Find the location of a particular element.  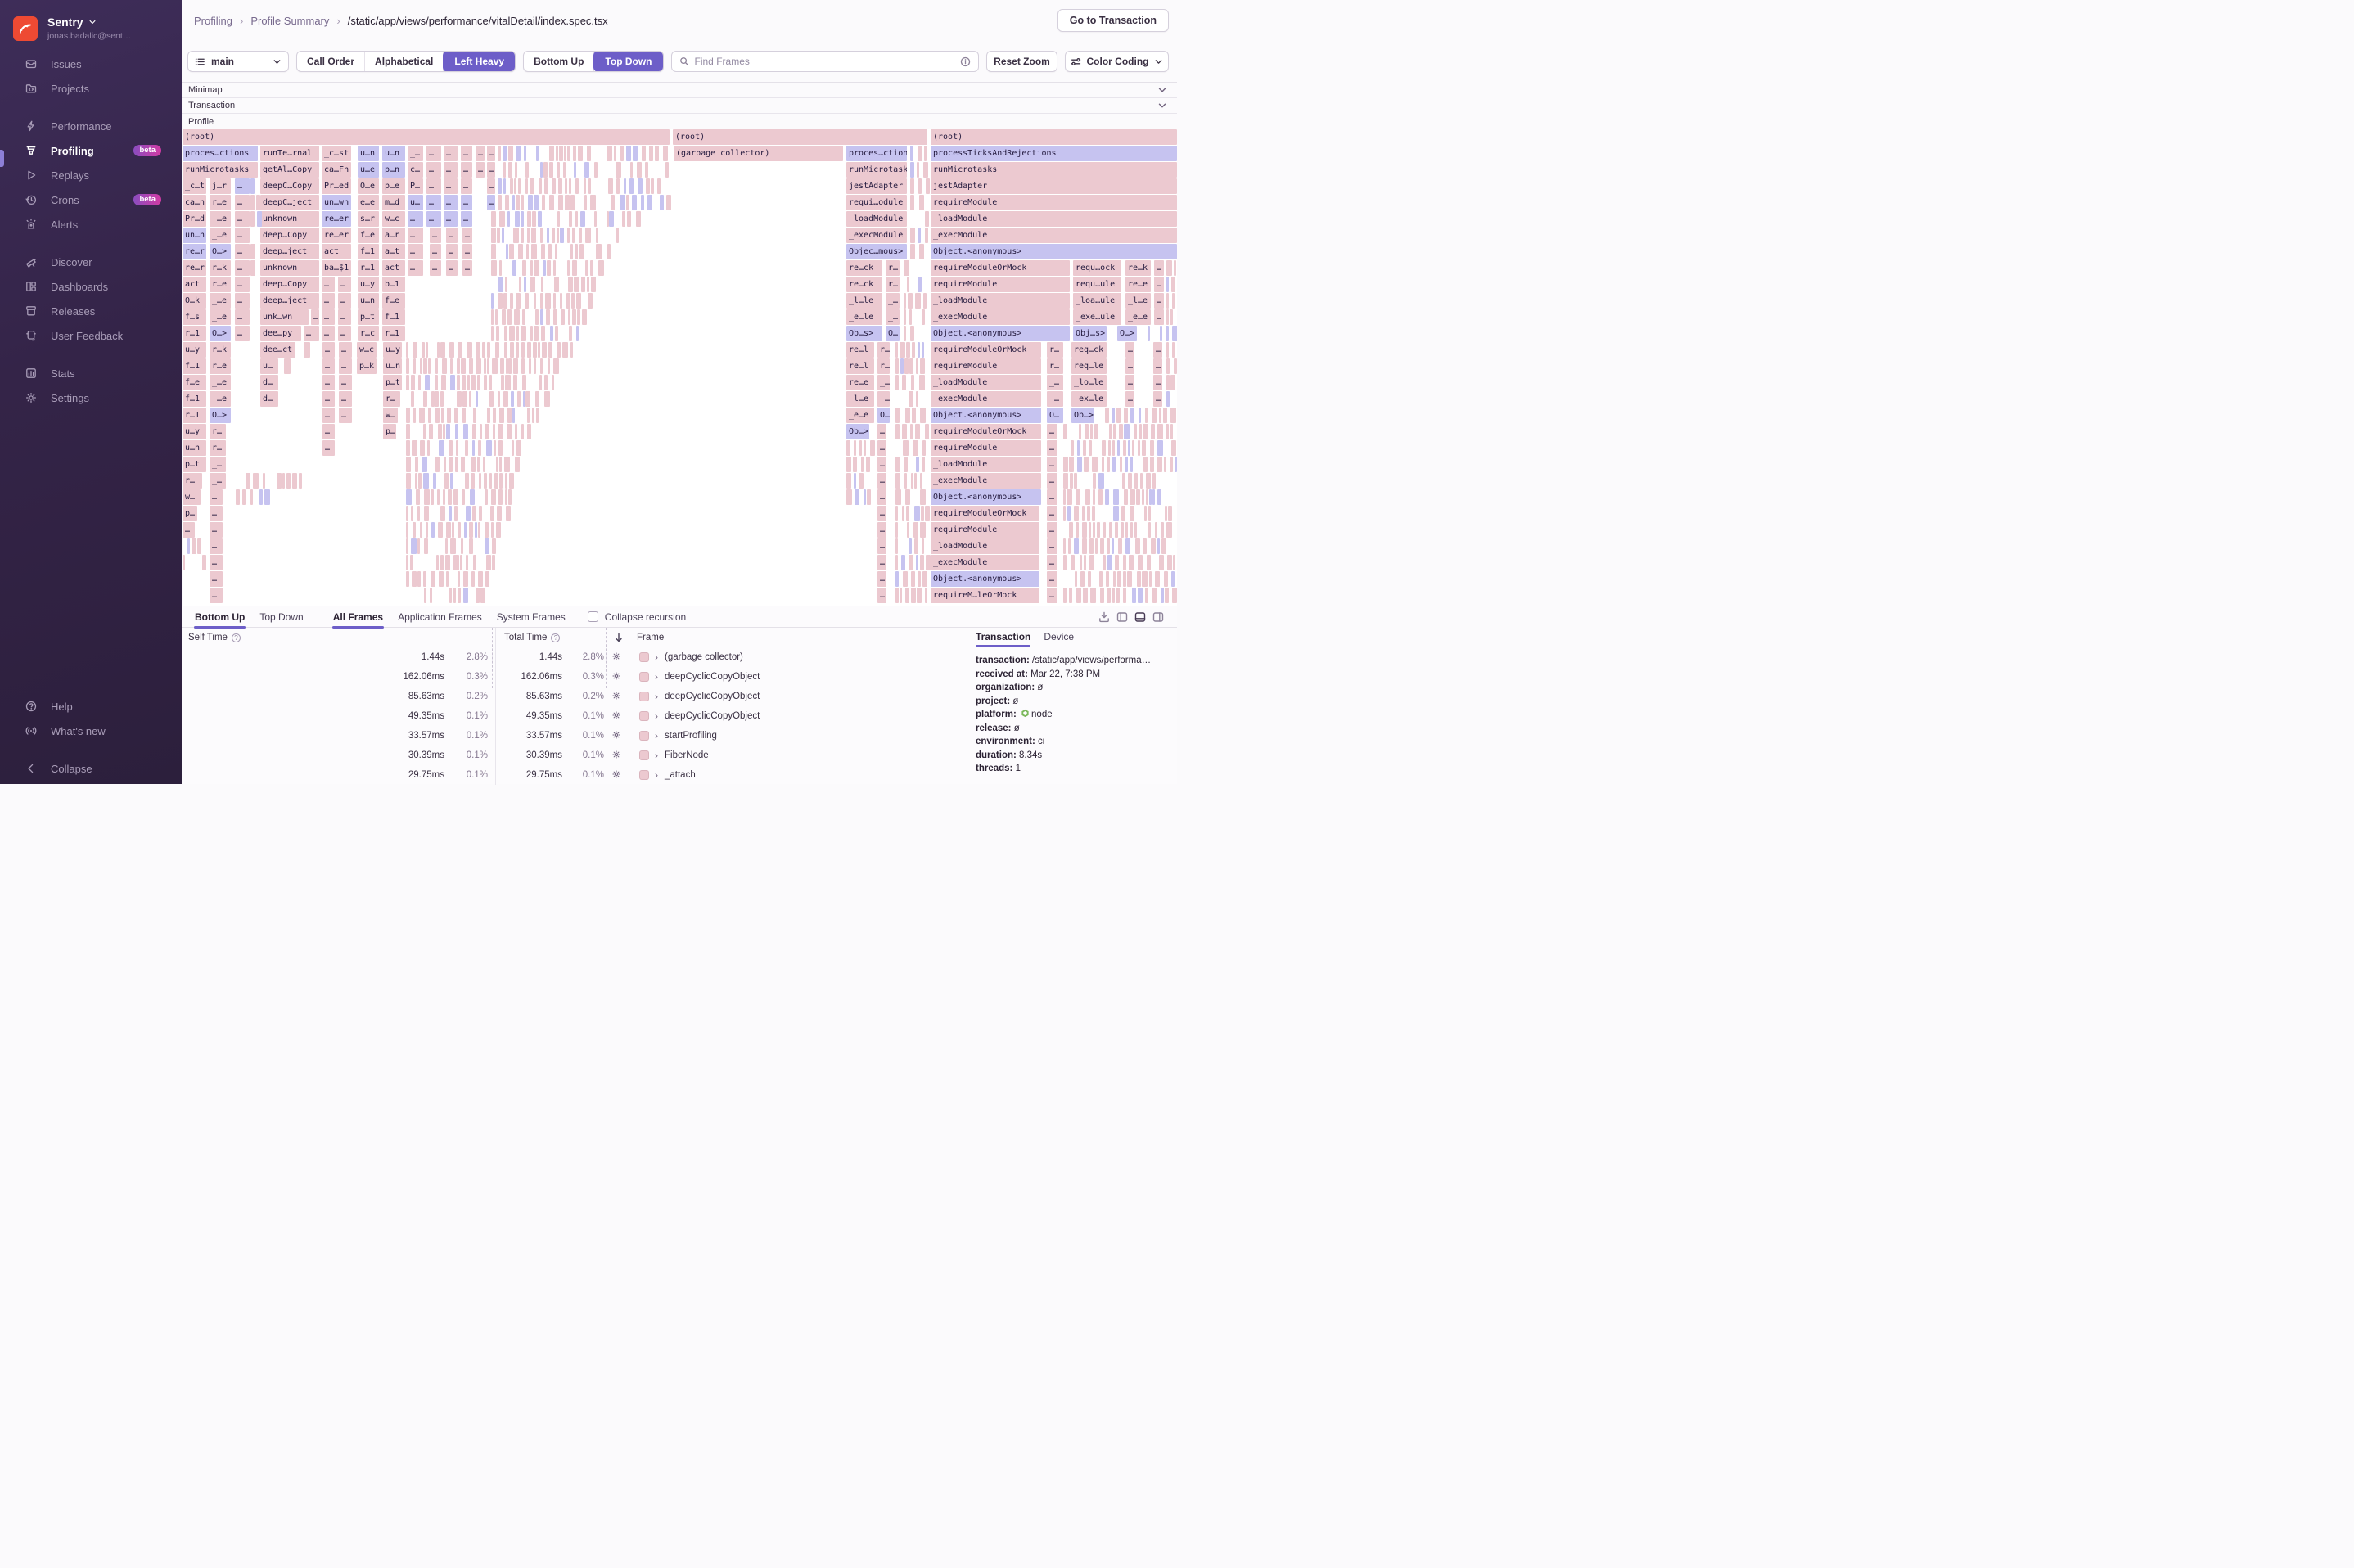

flame-frame: j…r is located at coordinates (220, 186).